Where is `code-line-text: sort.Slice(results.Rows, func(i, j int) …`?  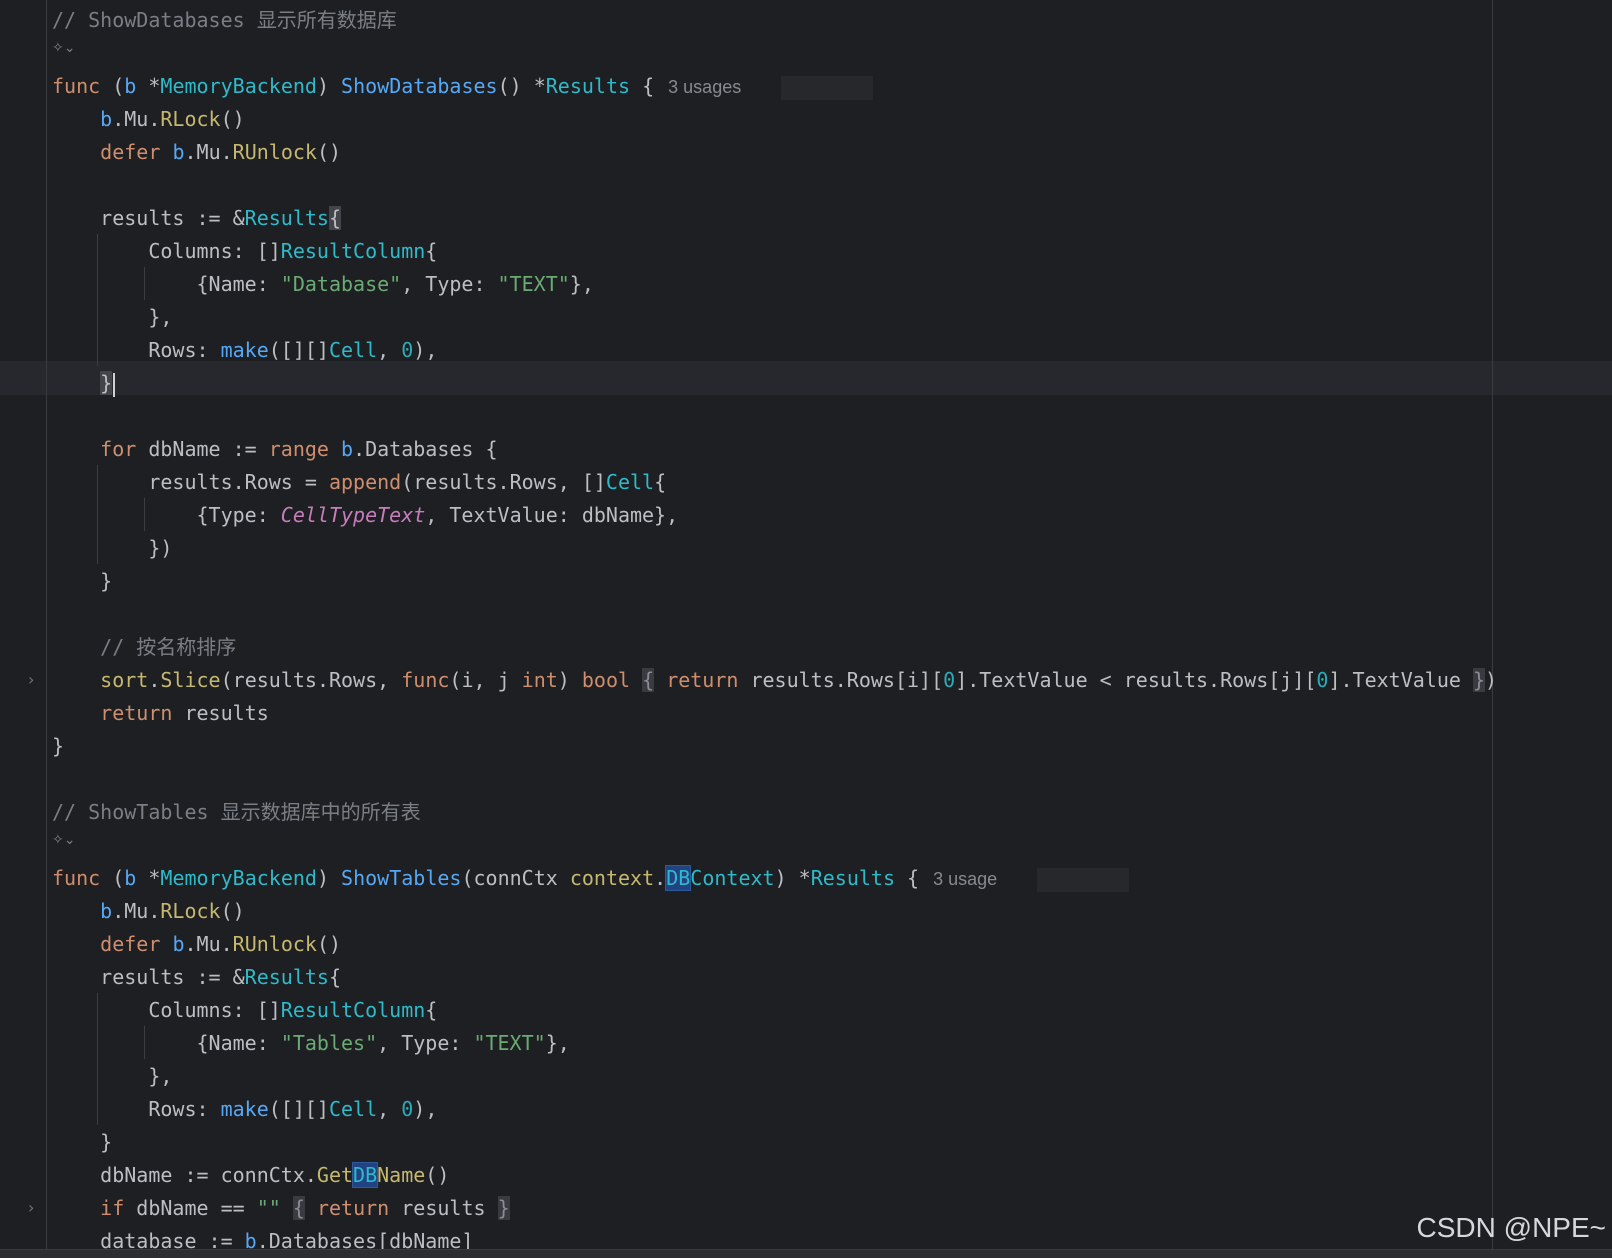 code-line-text: sort.Slice(results.Rows, func(i, j int) … is located at coordinates (774, 680).